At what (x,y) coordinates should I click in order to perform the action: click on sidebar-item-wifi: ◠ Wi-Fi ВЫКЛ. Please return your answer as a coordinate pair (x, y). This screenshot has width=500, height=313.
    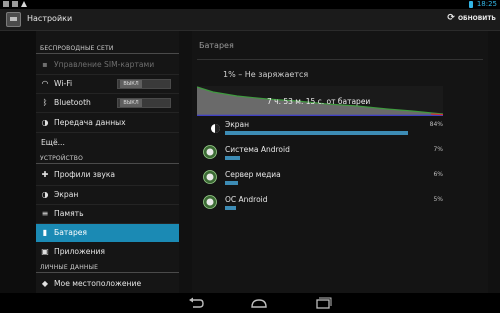
    Looking at the image, I should click on (107, 84).